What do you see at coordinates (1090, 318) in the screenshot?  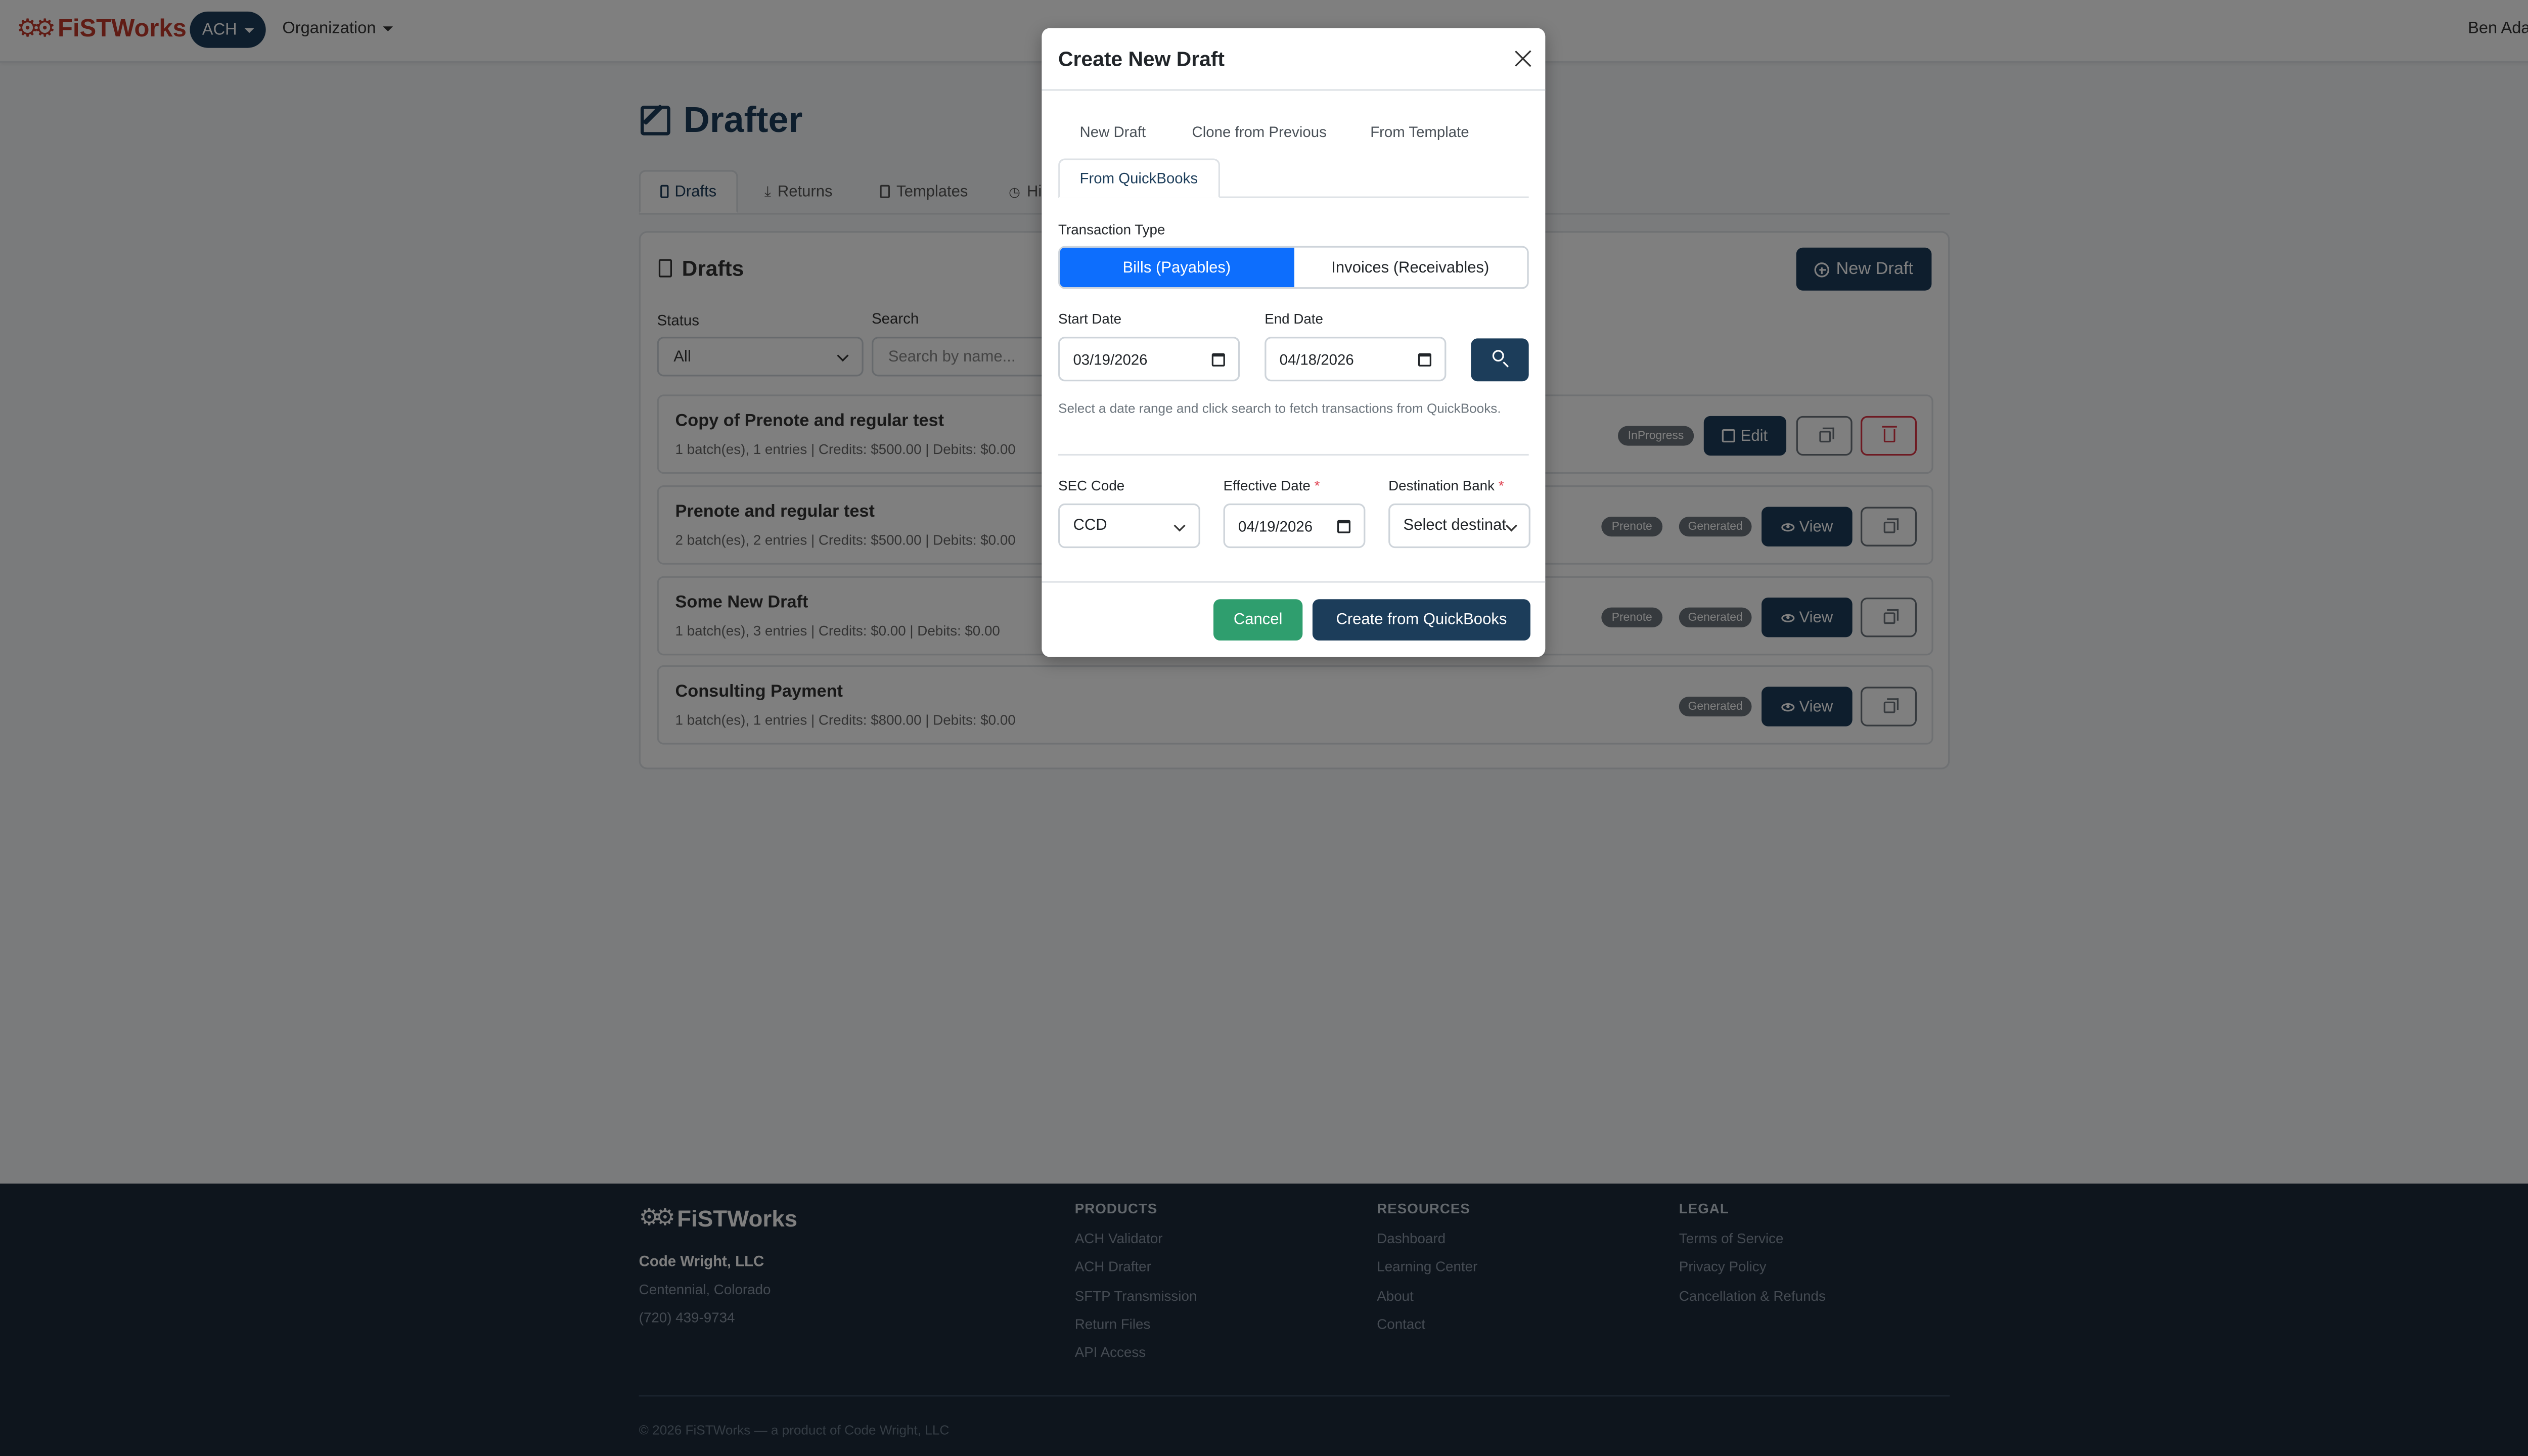 I see `start-date-label: Start Date` at bounding box center [1090, 318].